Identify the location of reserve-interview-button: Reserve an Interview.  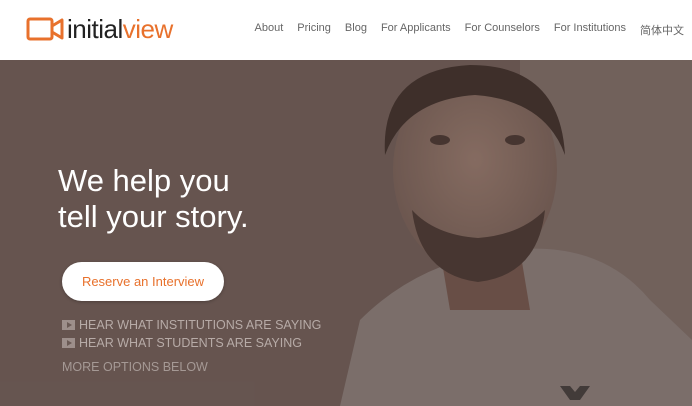
(143, 281).